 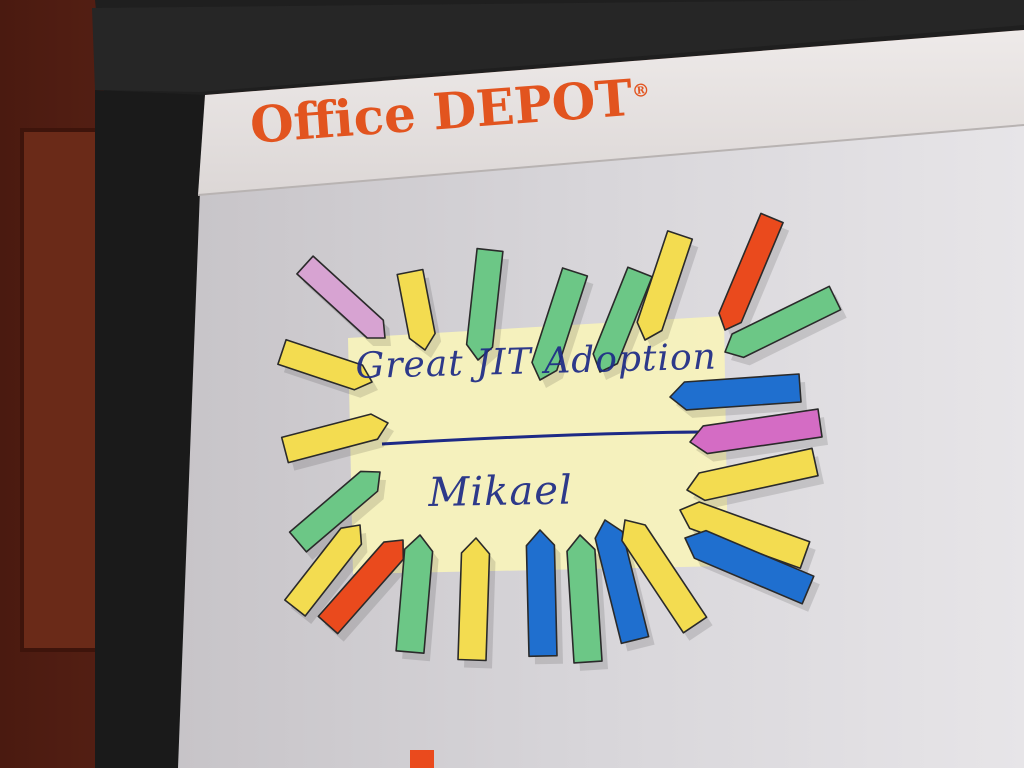 What do you see at coordinates (501, 491) in the screenshot?
I see `note-name: Mikael` at bounding box center [501, 491].